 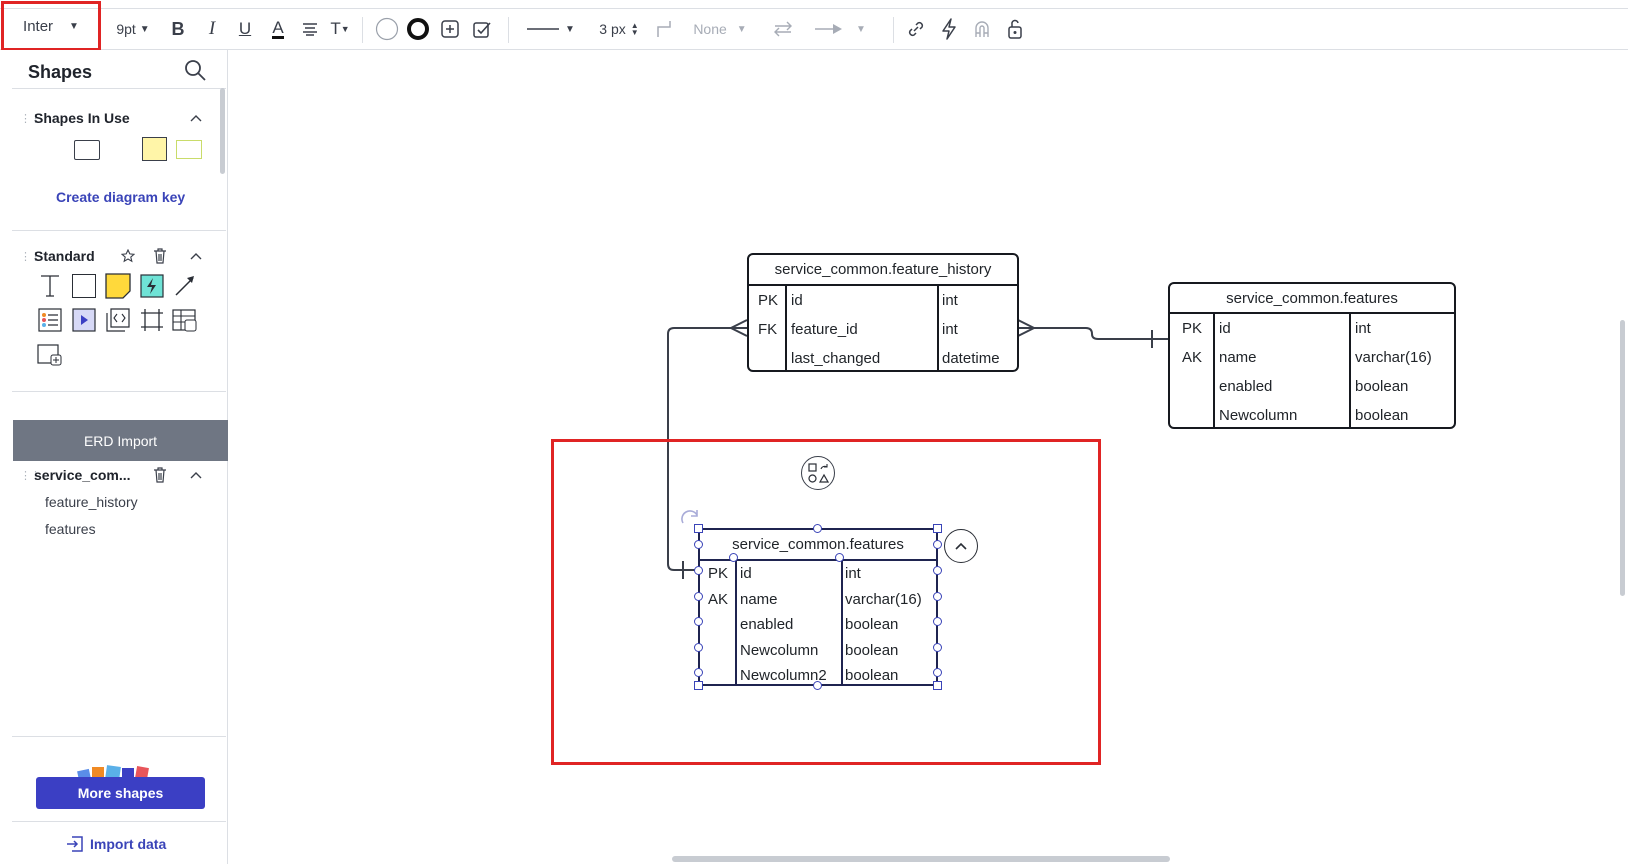 I want to click on shape-sticky-note, so click(x=154, y=149).